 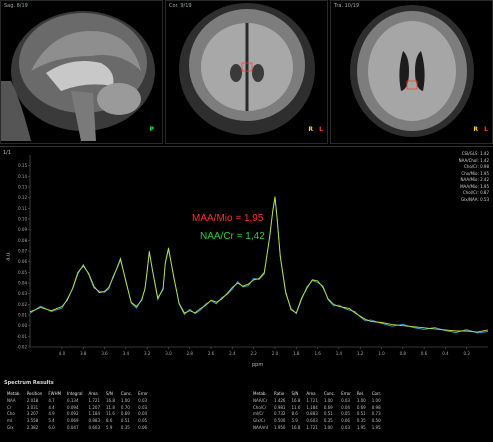 What do you see at coordinates (445, 353) in the screenshot?
I see `x-tick-label: 0.4` at bounding box center [445, 353].